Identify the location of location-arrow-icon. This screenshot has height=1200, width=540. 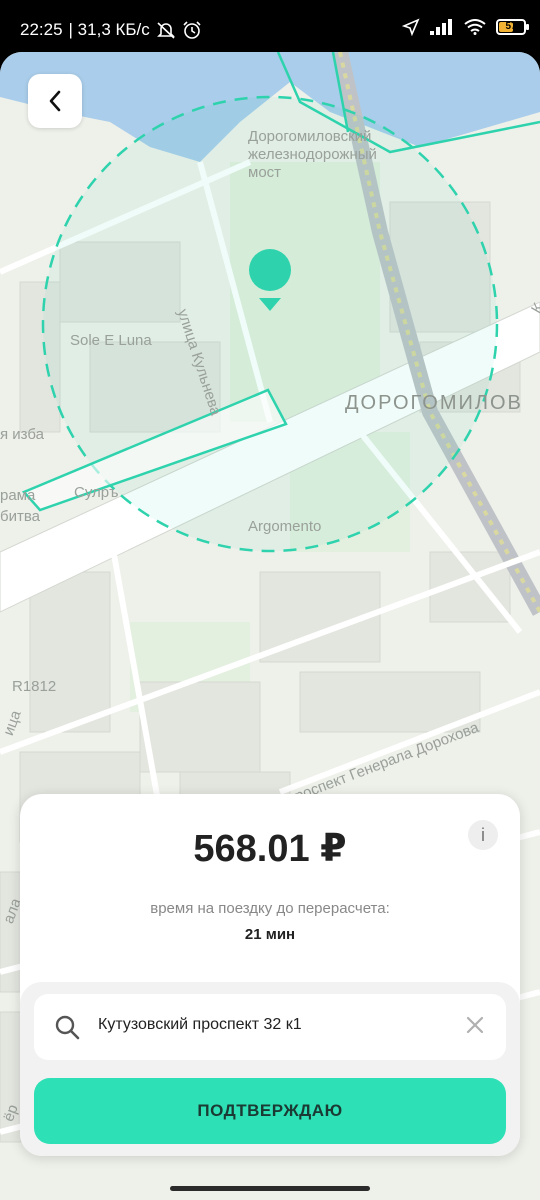
(411, 27).